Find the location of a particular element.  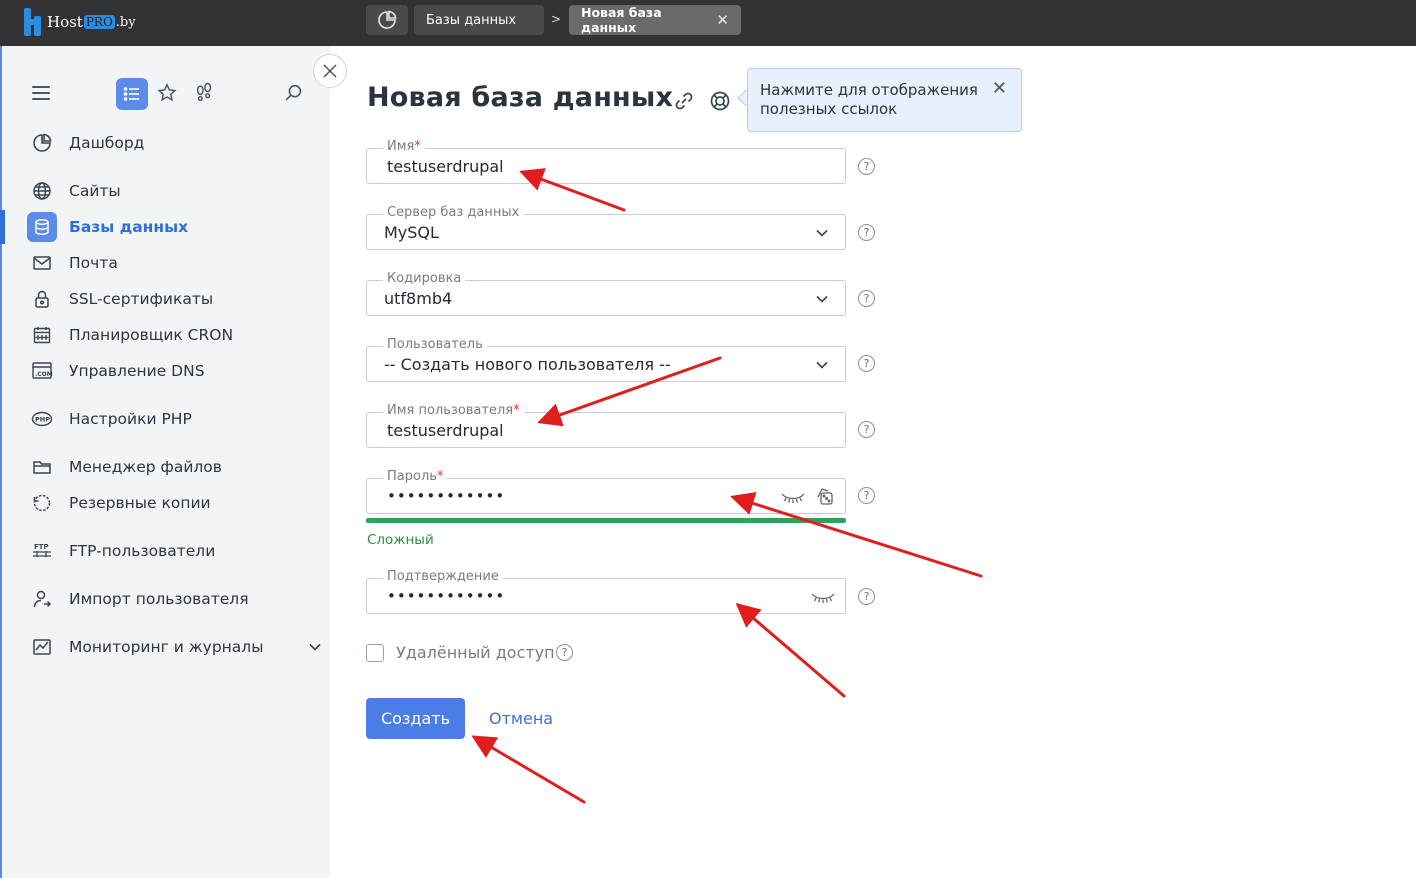

username-input: testuserdrupal is located at coordinates (445, 430).